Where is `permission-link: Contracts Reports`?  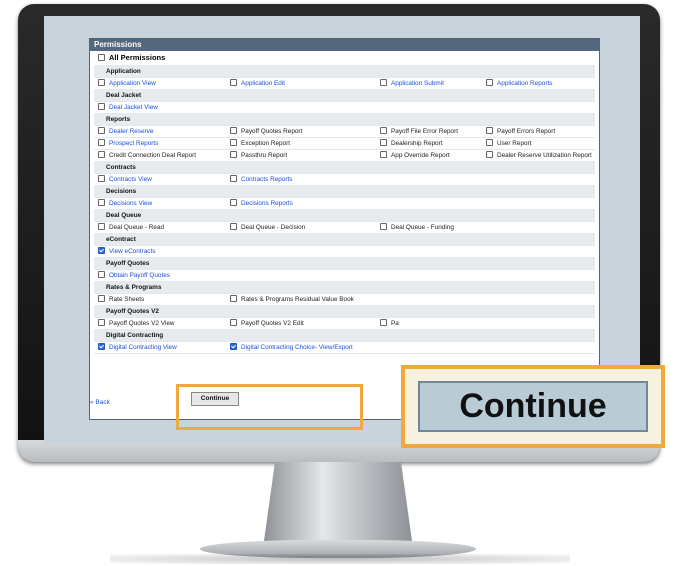 permission-link: Contracts Reports is located at coordinates (267, 179).